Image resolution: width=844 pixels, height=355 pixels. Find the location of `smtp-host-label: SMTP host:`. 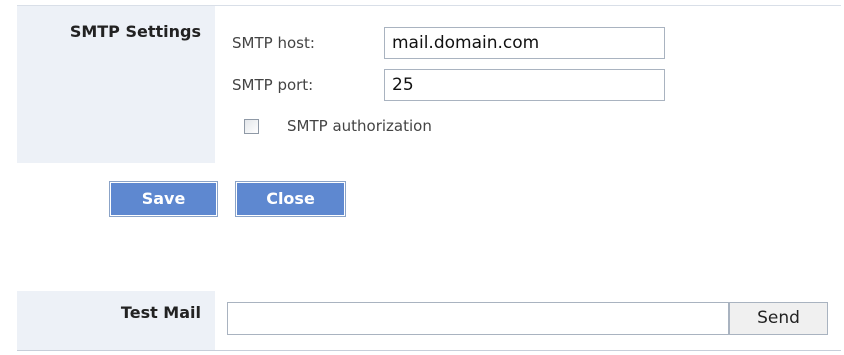

smtp-host-label: SMTP host: is located at coordinates (273, 43).